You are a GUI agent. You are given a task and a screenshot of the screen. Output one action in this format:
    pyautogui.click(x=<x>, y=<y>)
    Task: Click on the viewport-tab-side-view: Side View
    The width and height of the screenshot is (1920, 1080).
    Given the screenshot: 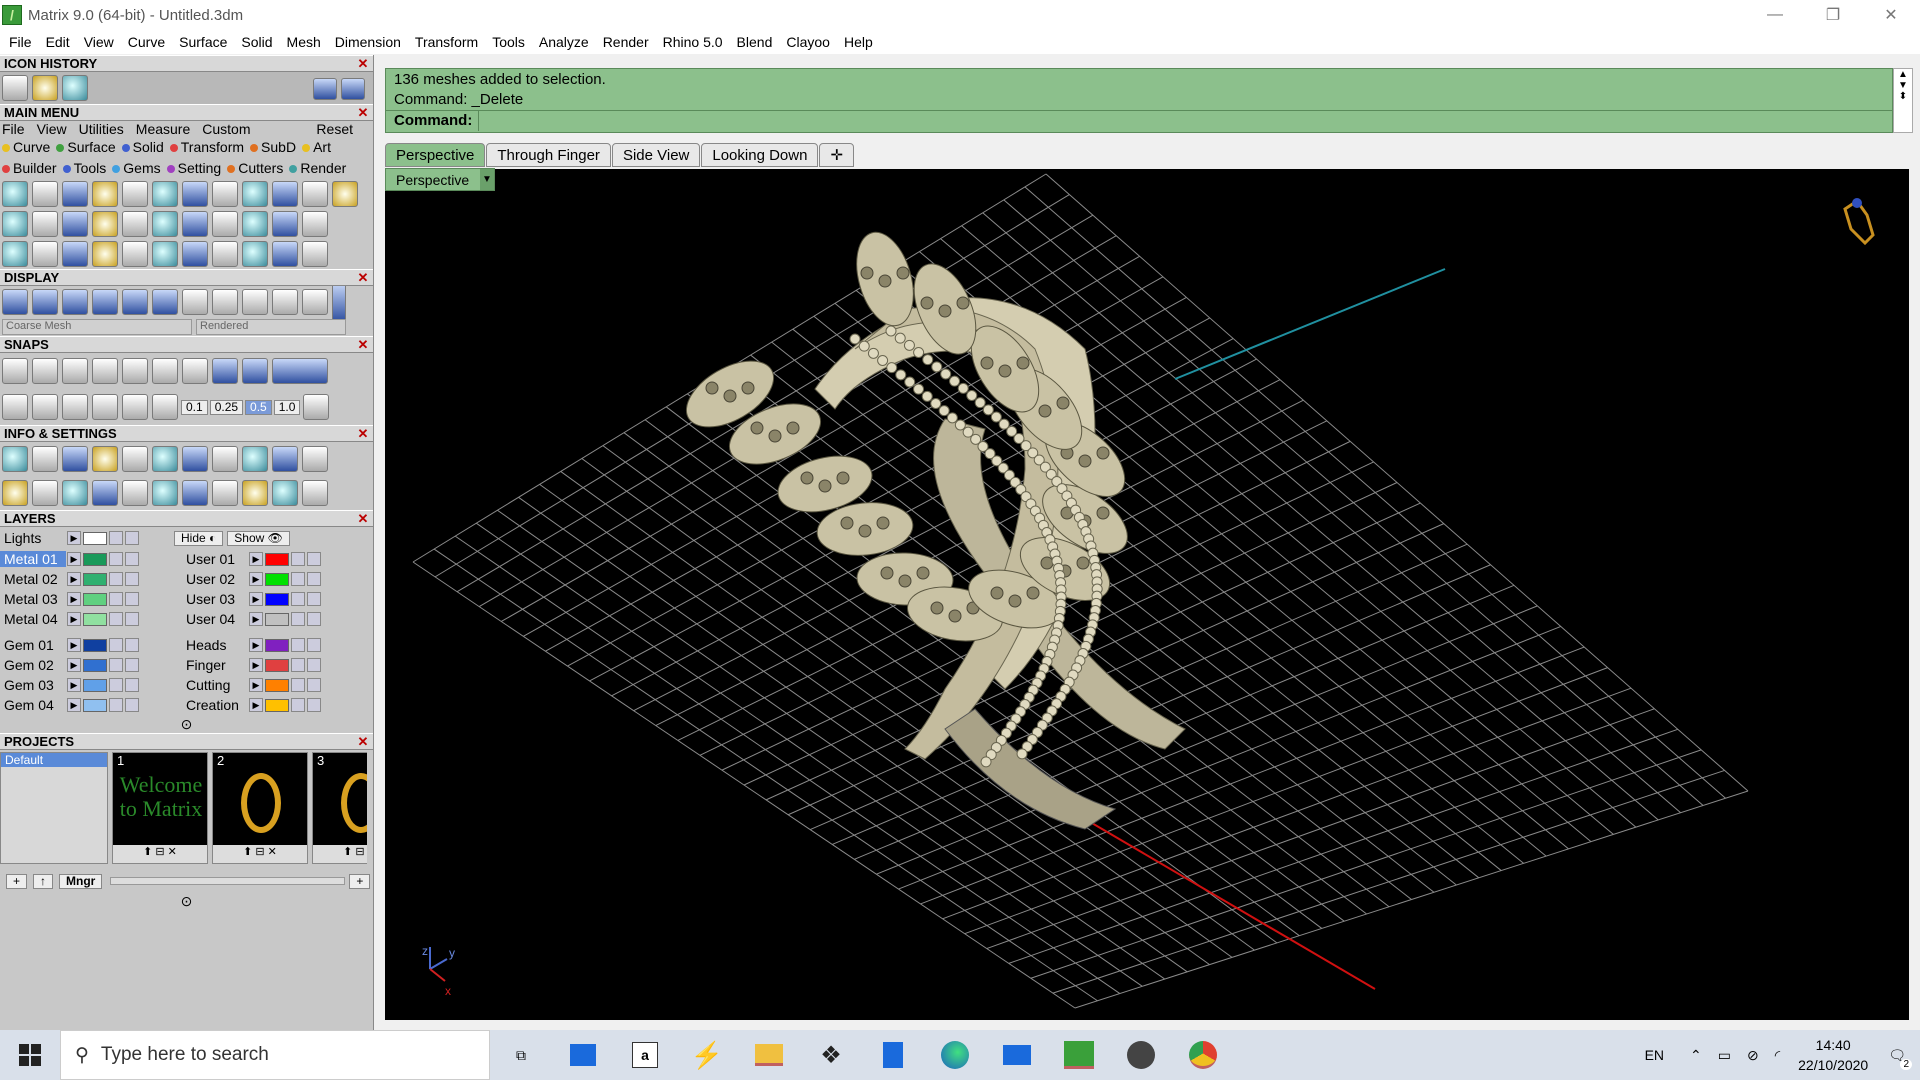 What is the action you would take?
    pyautogui.click(x=656, y=155)
    